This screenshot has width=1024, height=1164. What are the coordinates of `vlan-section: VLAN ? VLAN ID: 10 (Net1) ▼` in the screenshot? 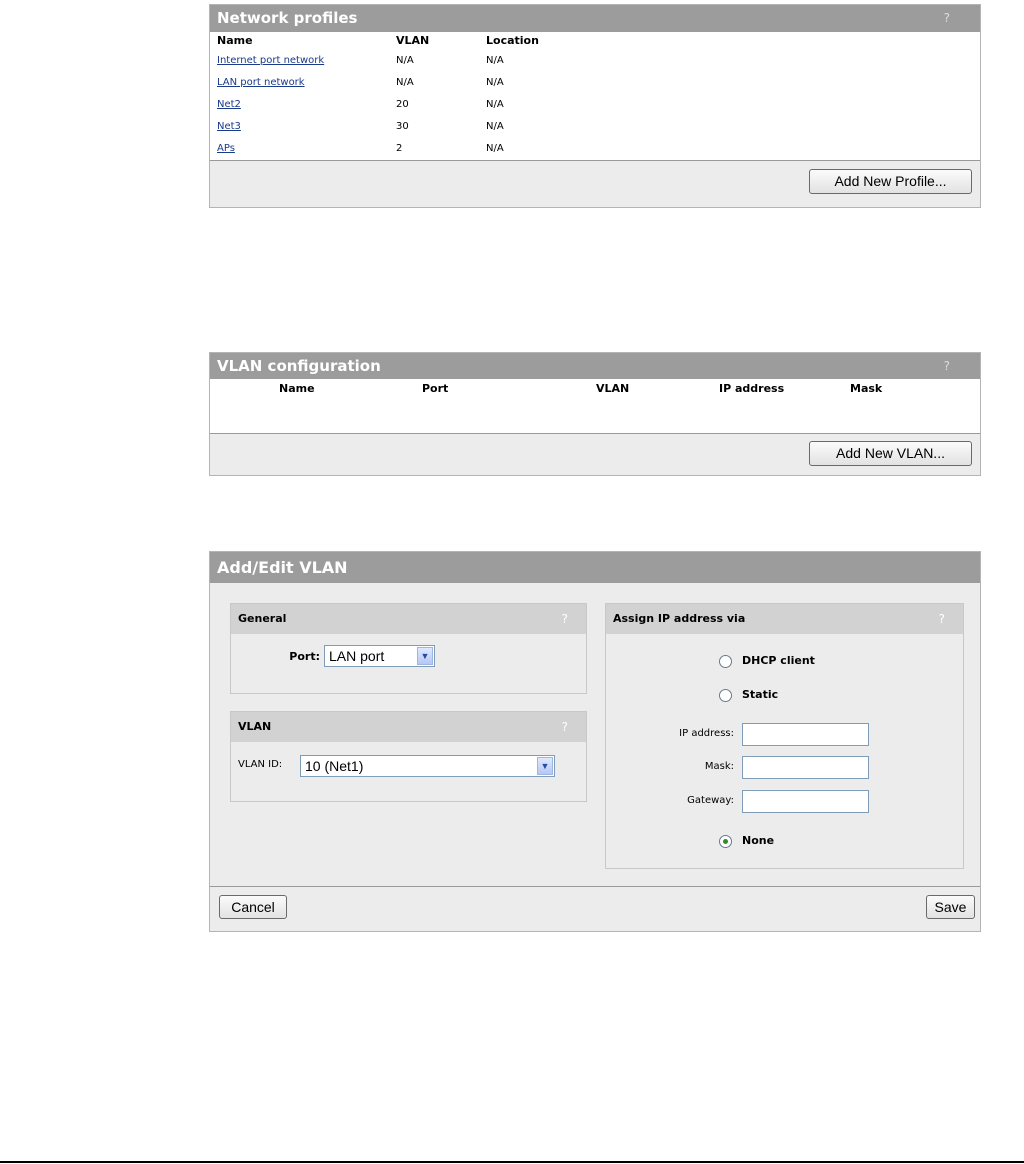 It's located at (408, 756).